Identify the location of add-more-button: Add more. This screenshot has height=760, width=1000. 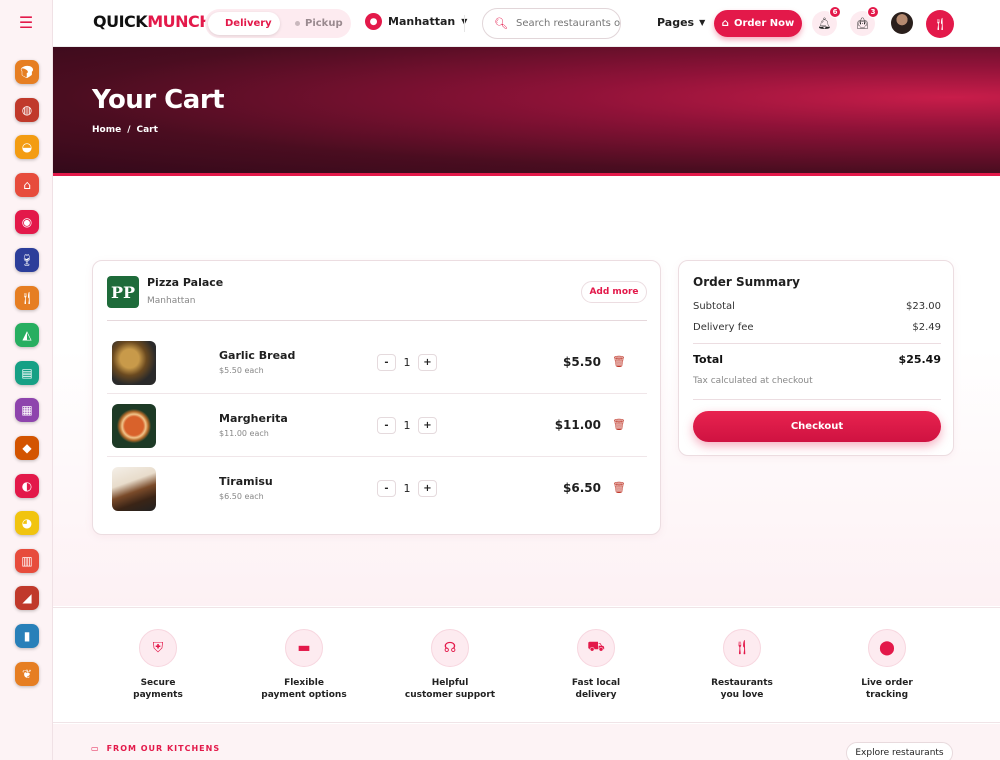
(614, 292).